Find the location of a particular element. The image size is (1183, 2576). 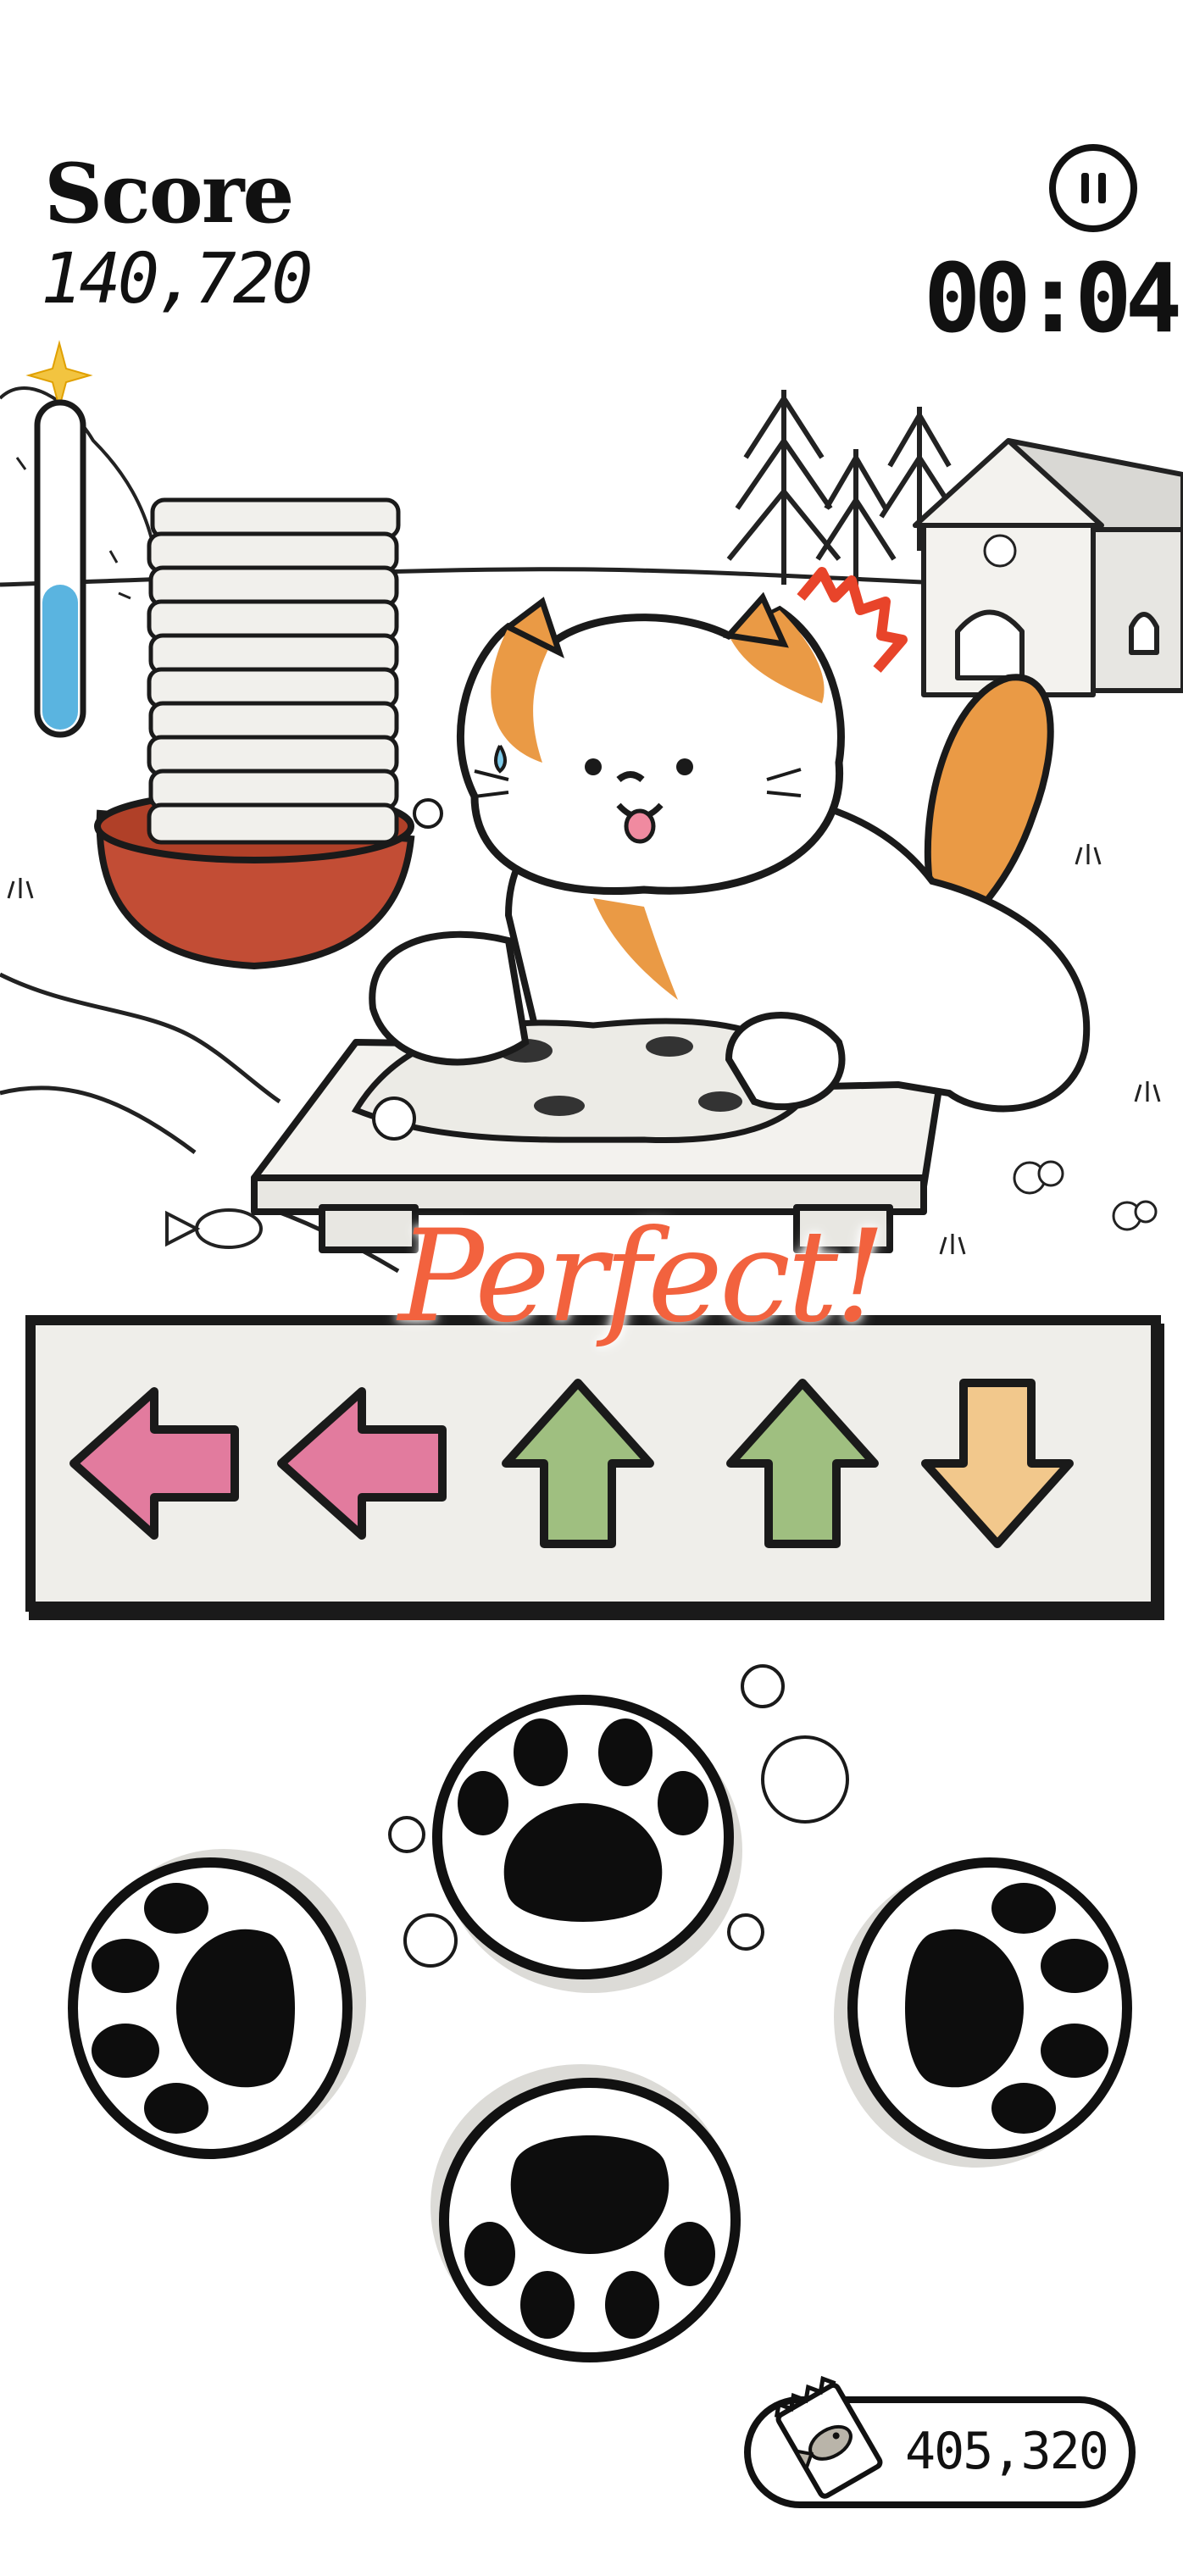

pause-icon is located at coordinates (1094, 188).